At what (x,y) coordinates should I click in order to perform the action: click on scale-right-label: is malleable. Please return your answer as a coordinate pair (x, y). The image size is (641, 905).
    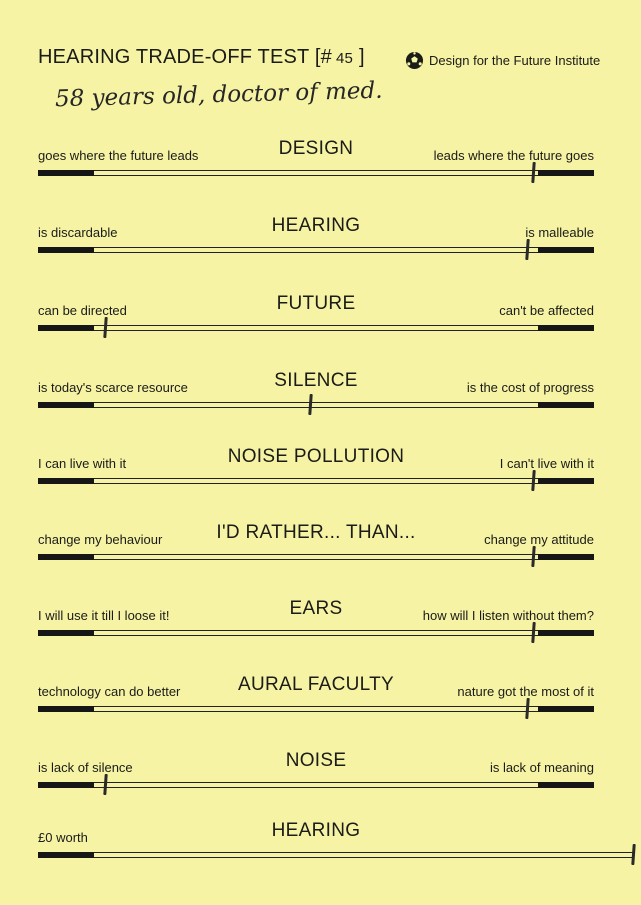
    Looking at the image, I should click on (559, 232).